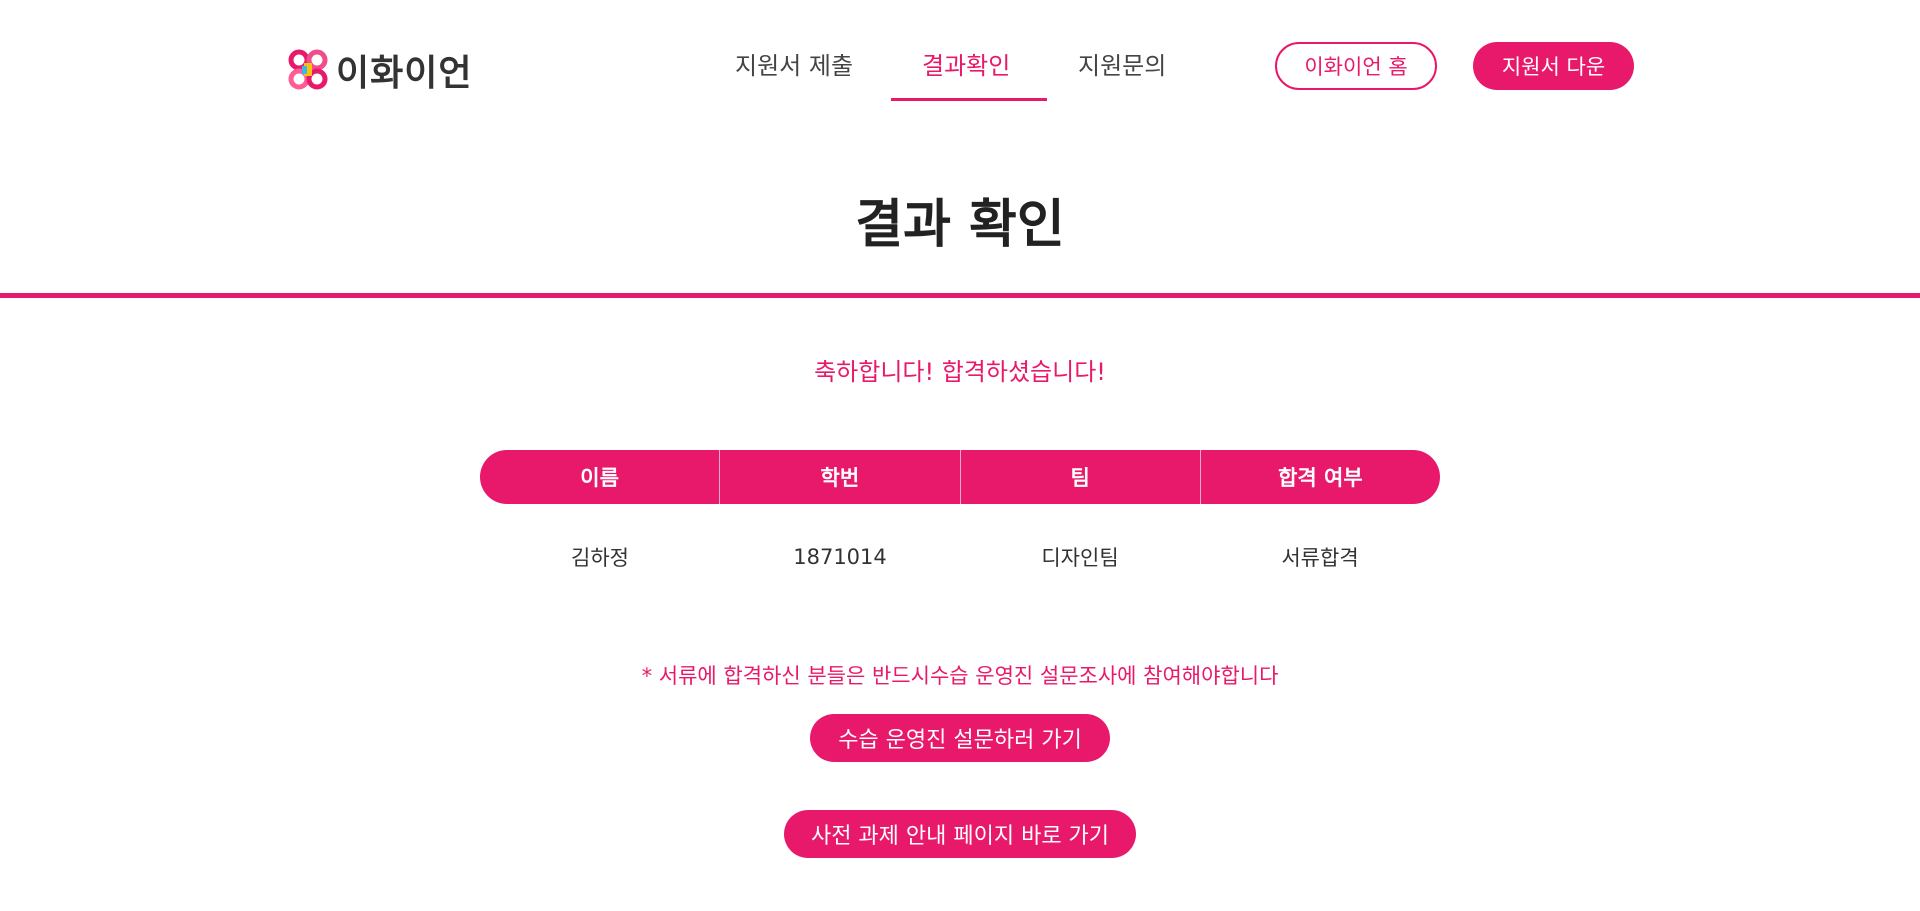 The width and height of the screenshot is (1920, 911). What do you see at coordinates (404, 73) in the screenshot?
I see `logo-text: 이화이언` at bounding box center [404, 73].